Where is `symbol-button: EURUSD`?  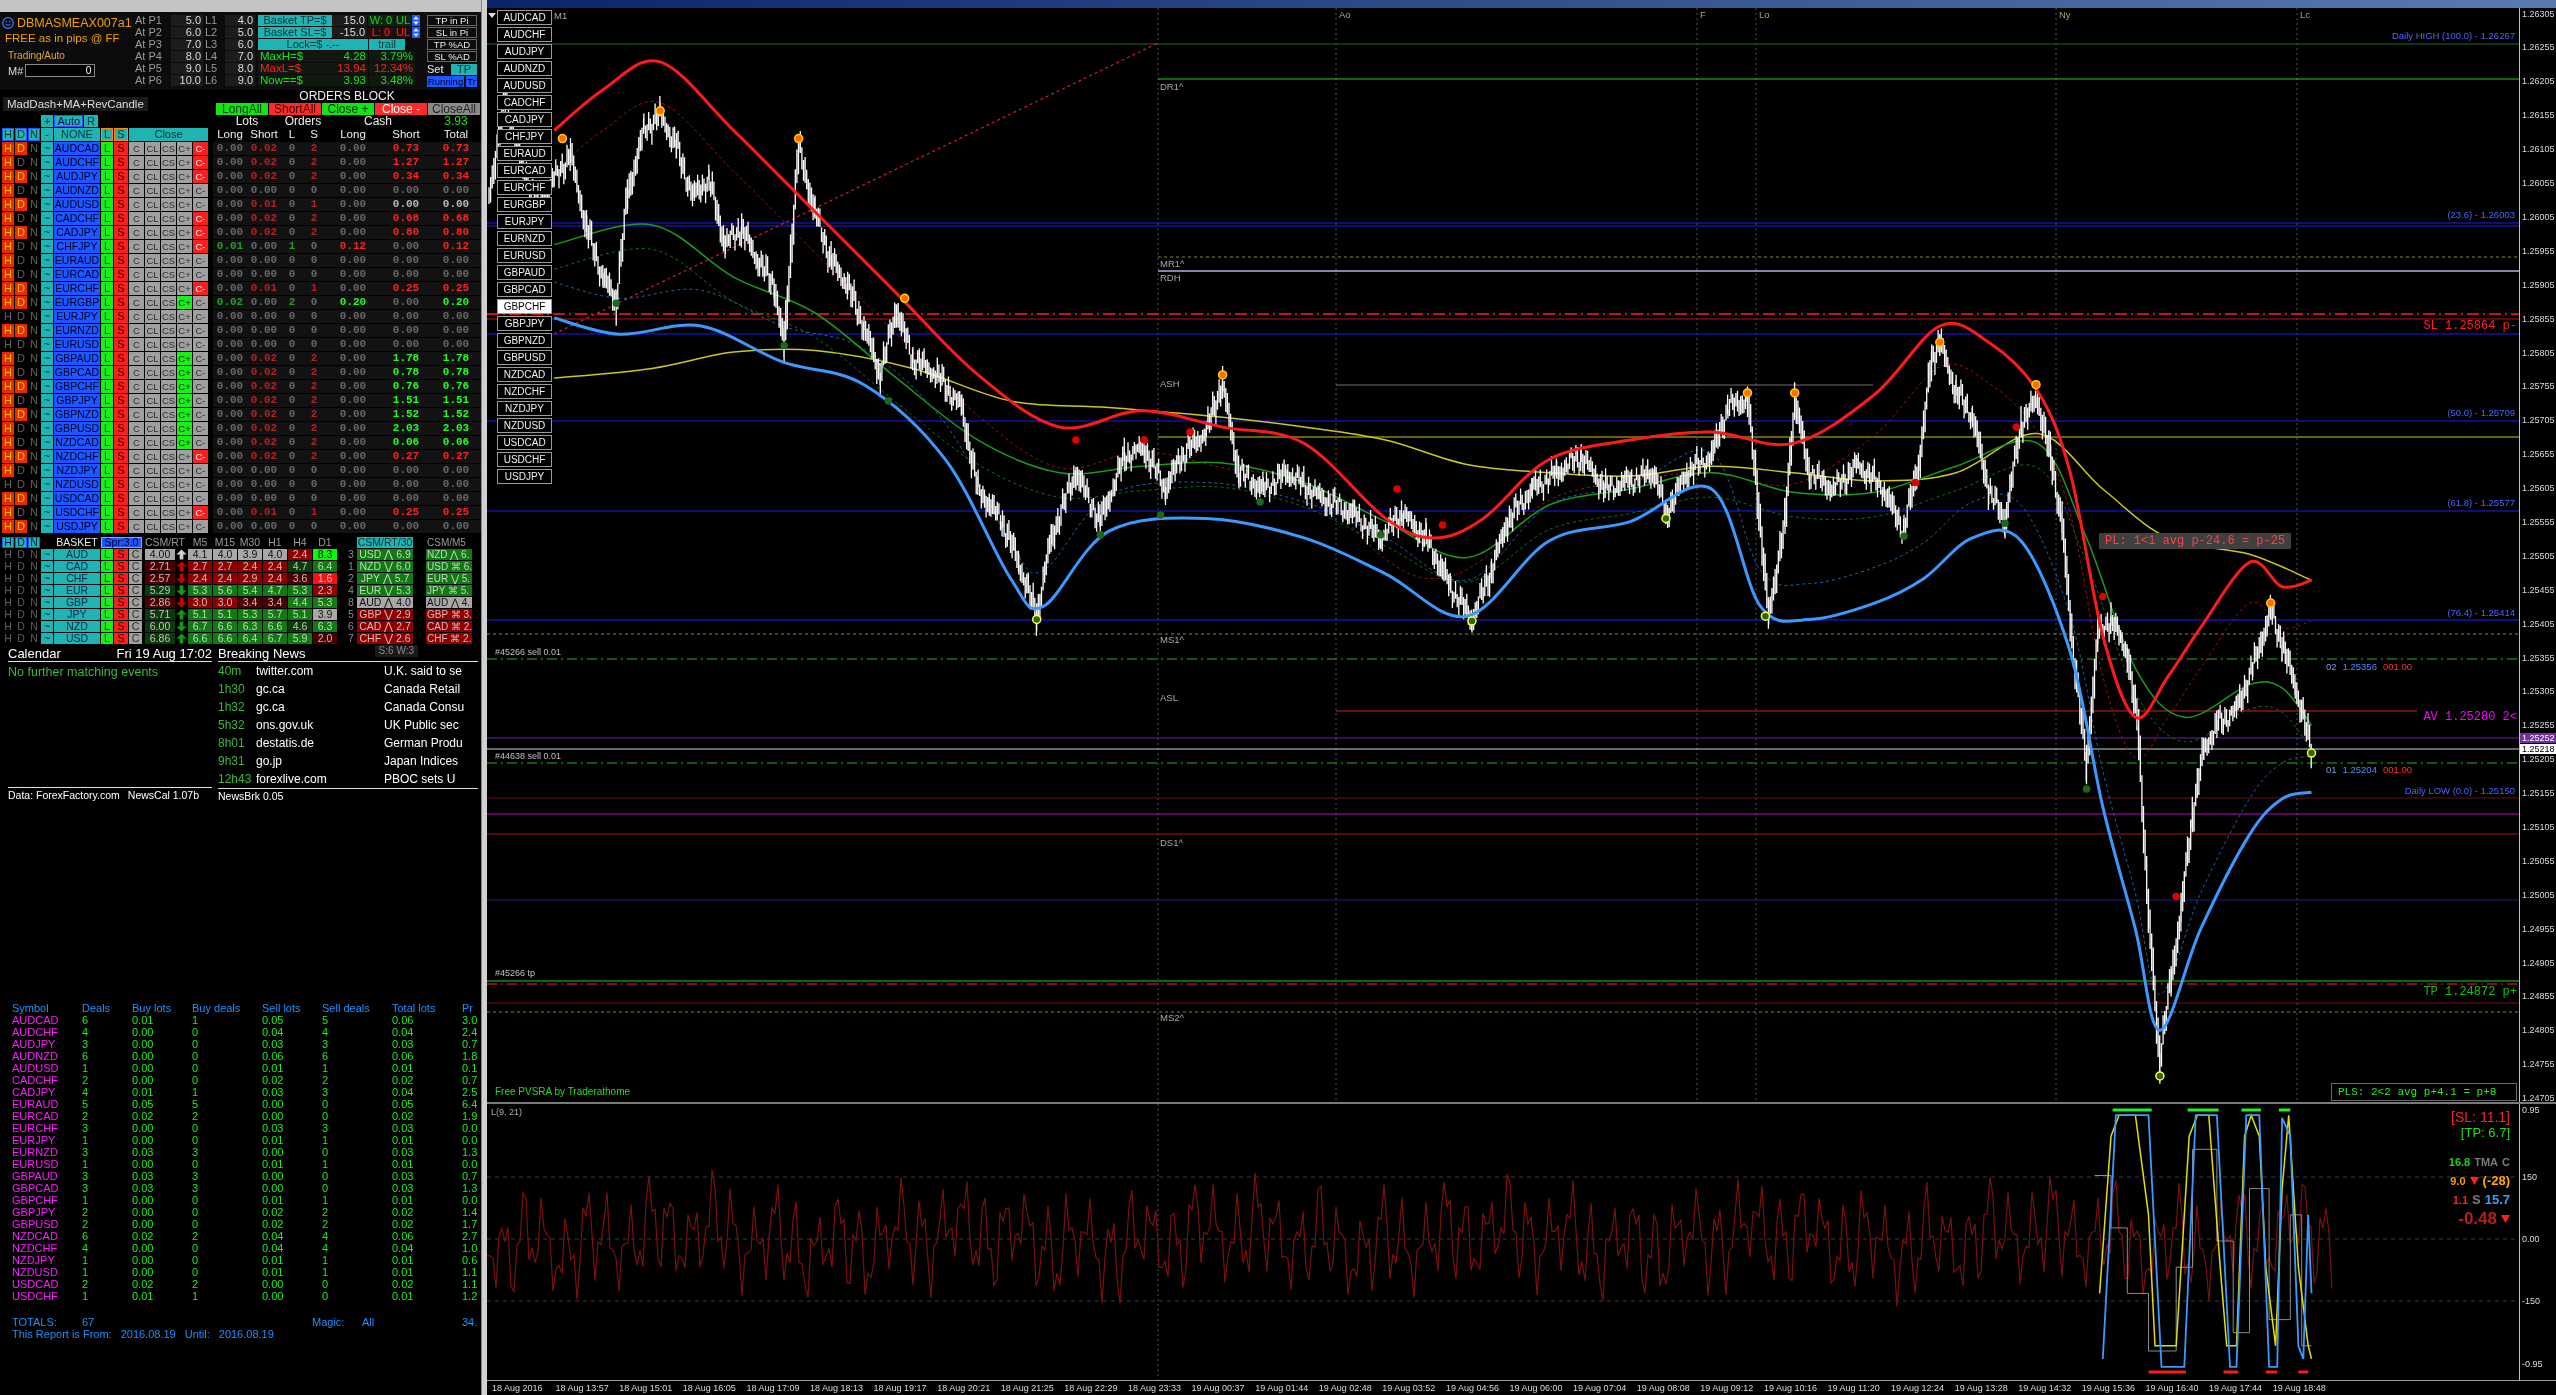
symbol-button: EURUSD is located at coordinates (77, 344).